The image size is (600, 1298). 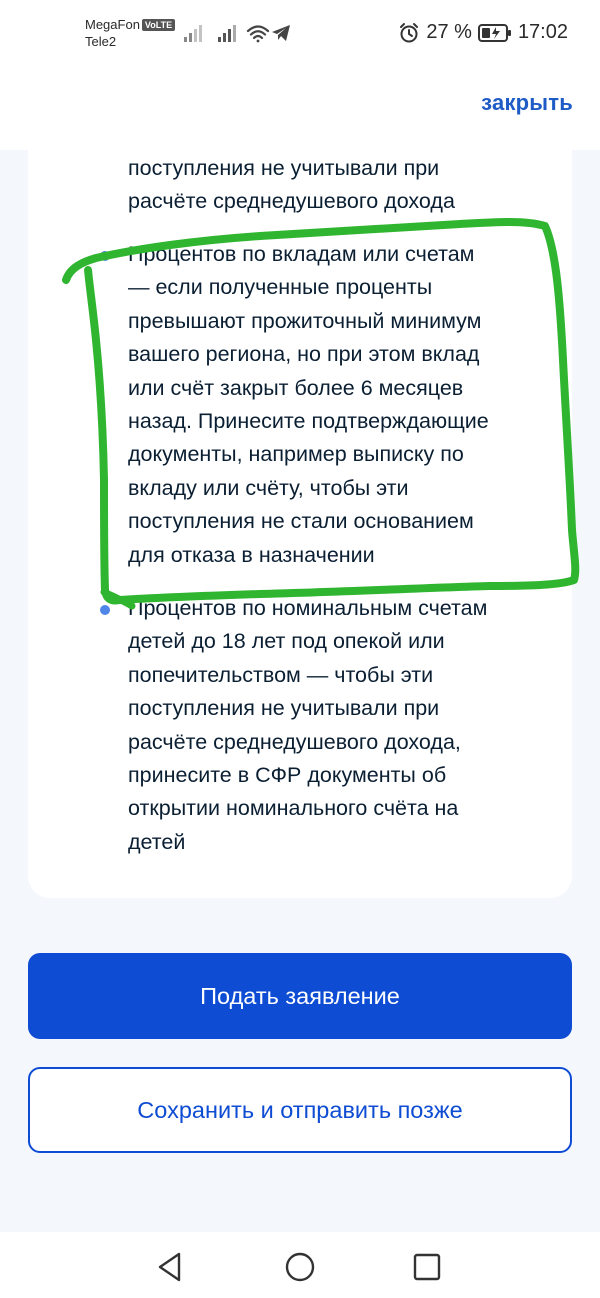 What do you see at coordinates (305, 320) in the screenshot?
I see `text-line: превышают прожиточный минимум` at bounding box center [305, 320].